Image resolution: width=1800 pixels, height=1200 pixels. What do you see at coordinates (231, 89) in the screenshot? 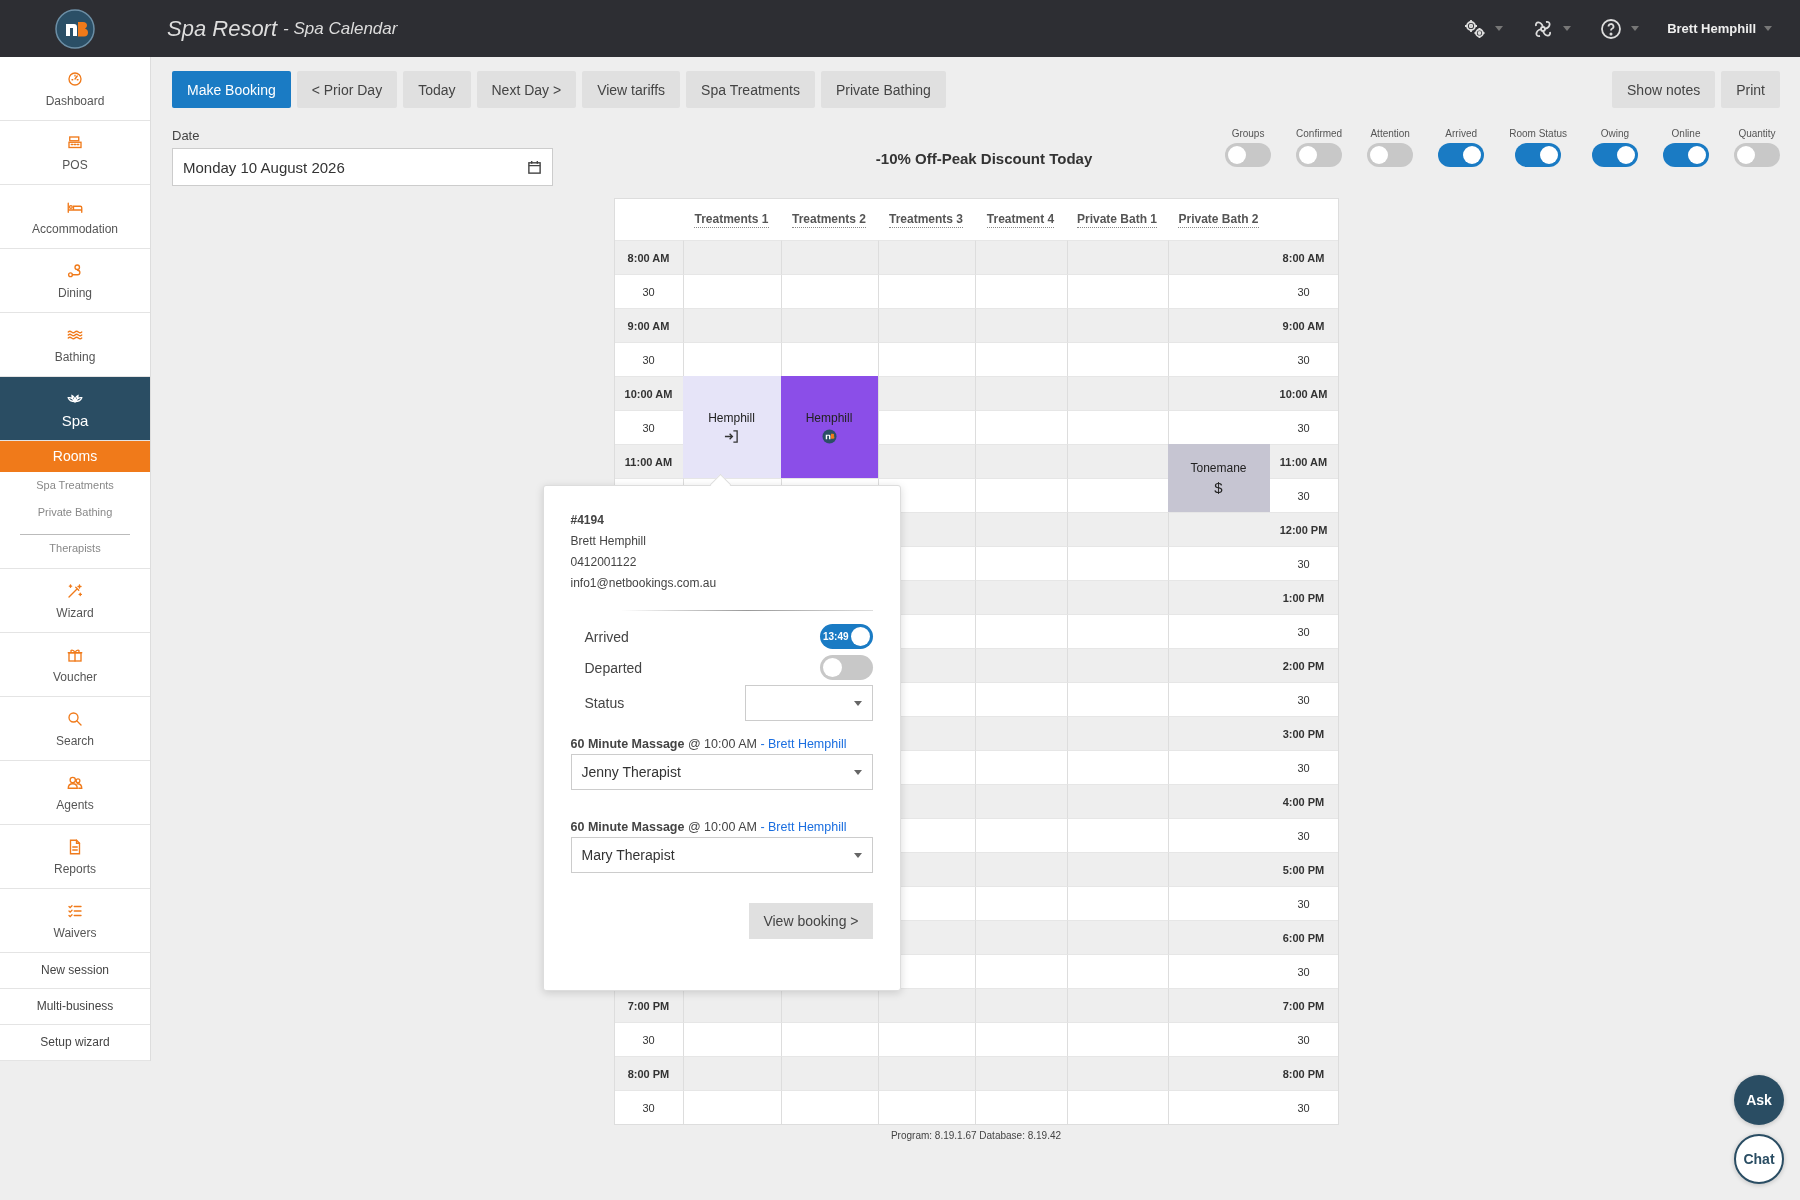
I see `toolbar-button: Make Booking` at bounding box center [231, 89].